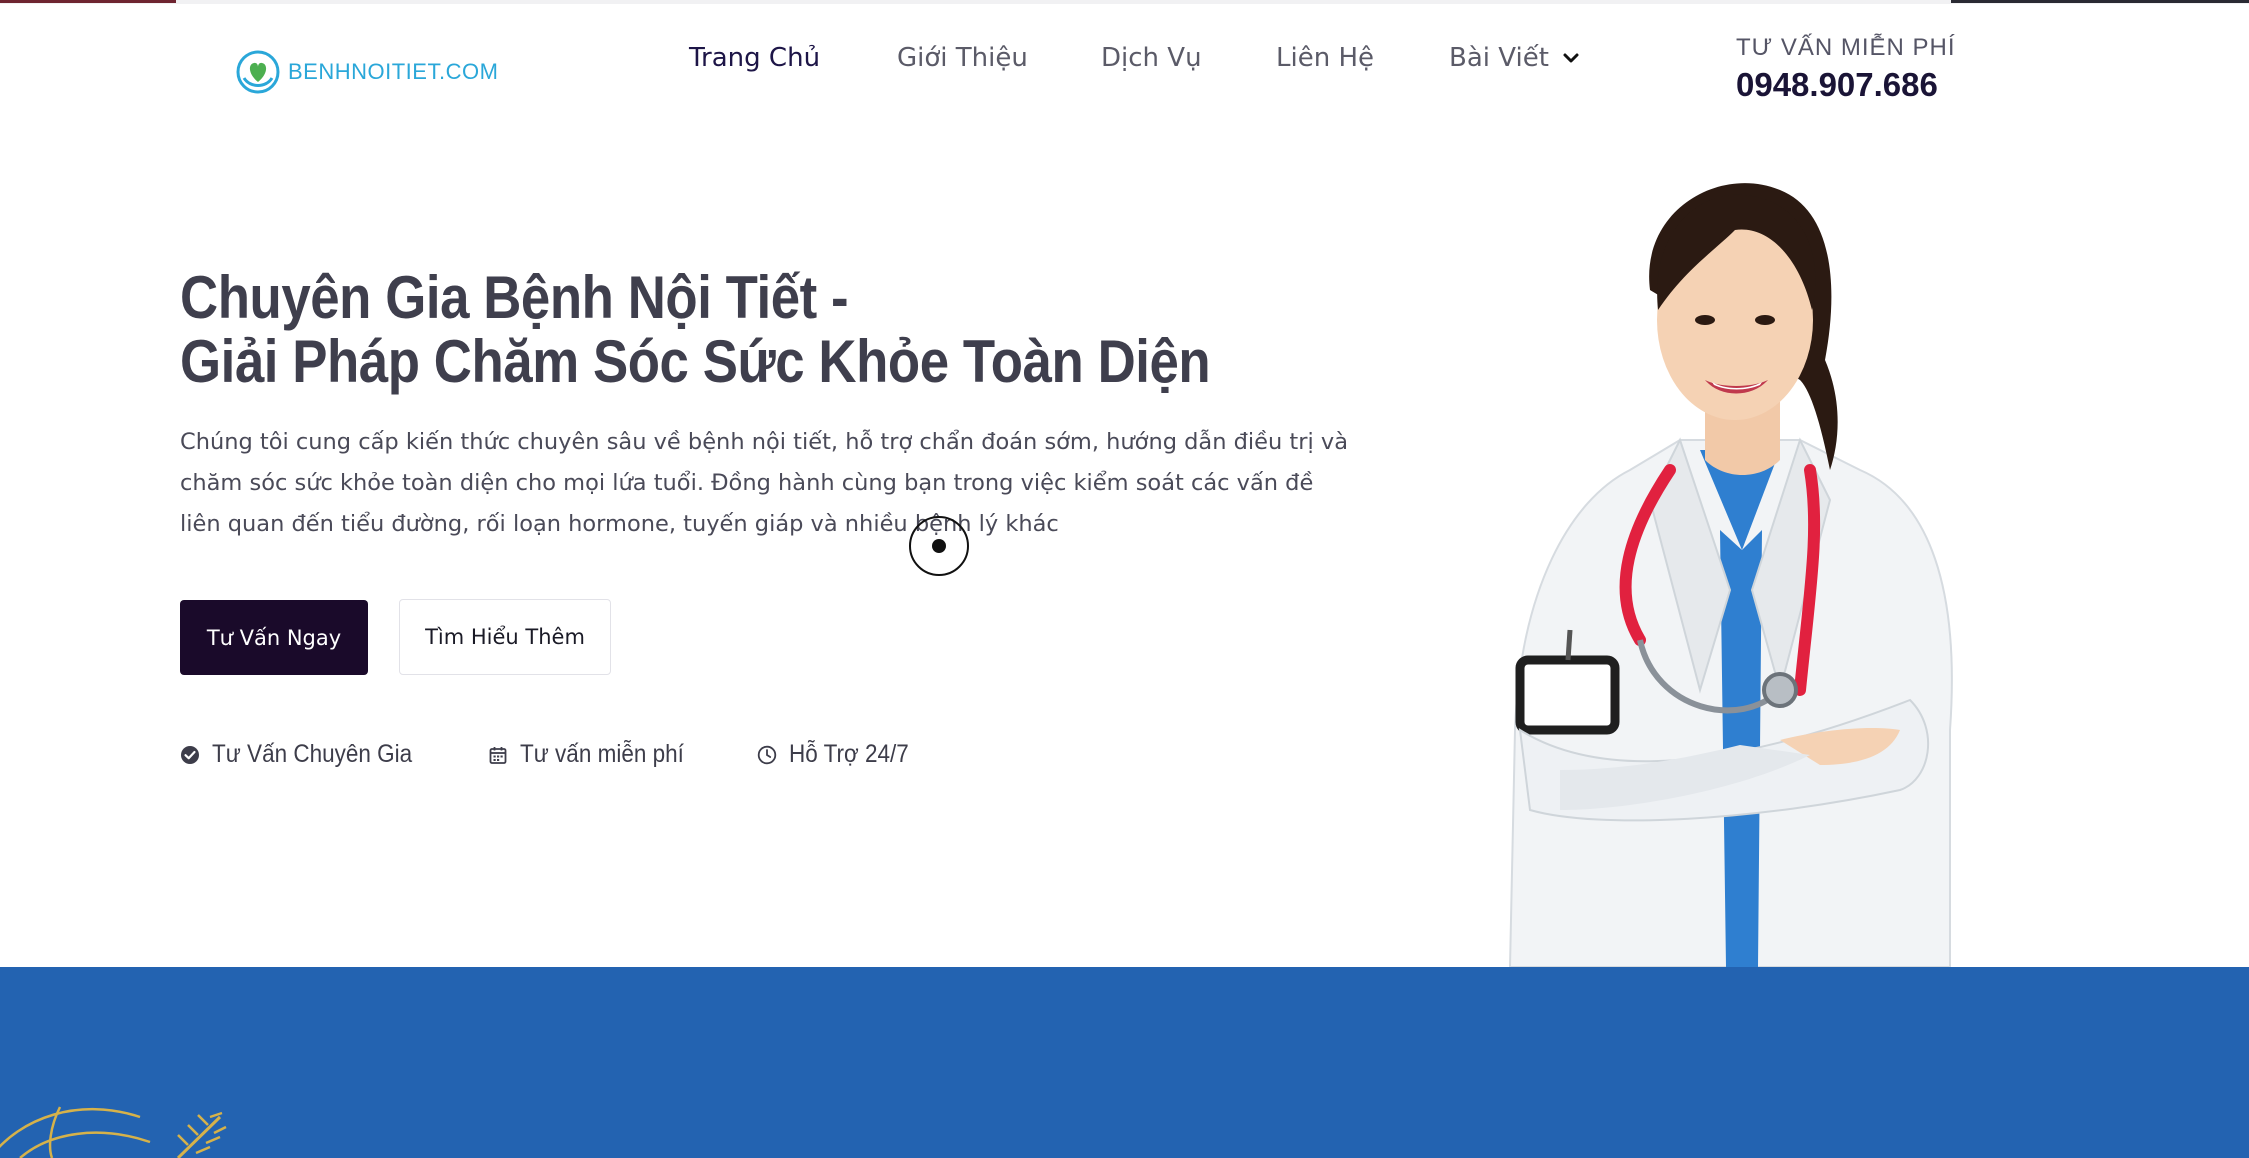  I want to click on learn-more-button: Tìm Hiểu Thêm, so click(505, 637).